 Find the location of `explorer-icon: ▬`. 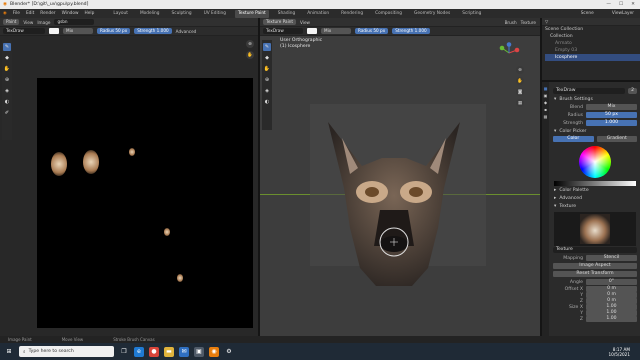

explorer-icon: ▬ is located at coordinates (169, 351).